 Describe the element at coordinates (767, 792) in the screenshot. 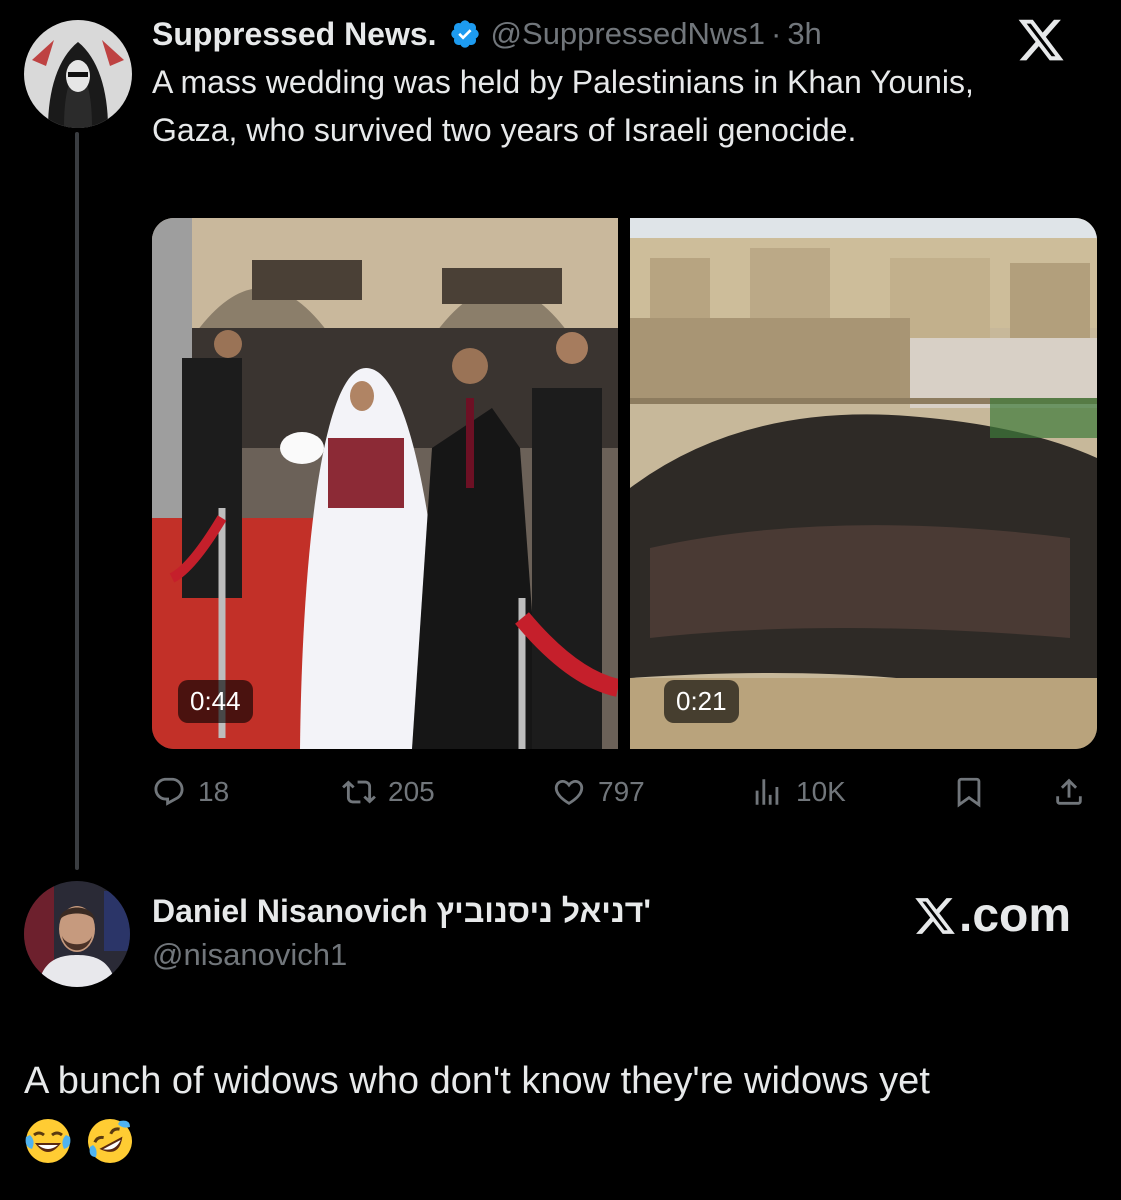

I see `views-icon` at that location.